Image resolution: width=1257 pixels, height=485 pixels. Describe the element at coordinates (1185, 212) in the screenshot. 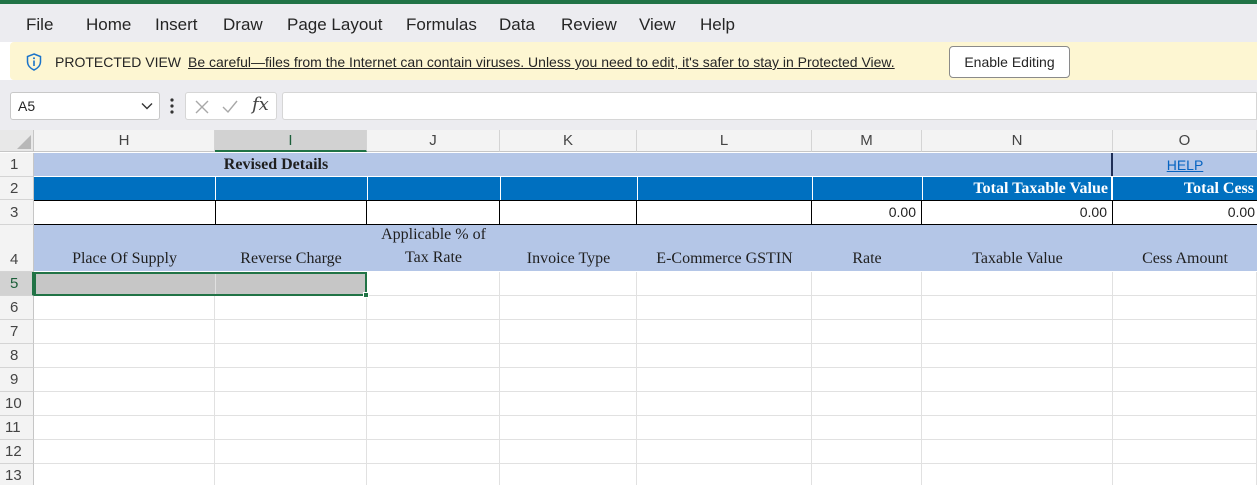

I see `cell-o3: 0.00` at that location.